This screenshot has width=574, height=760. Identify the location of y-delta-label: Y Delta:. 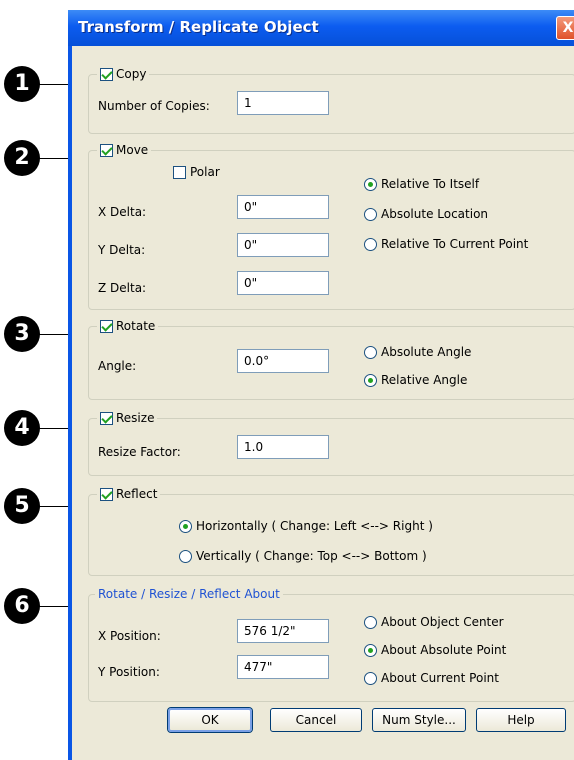
(122, 250).